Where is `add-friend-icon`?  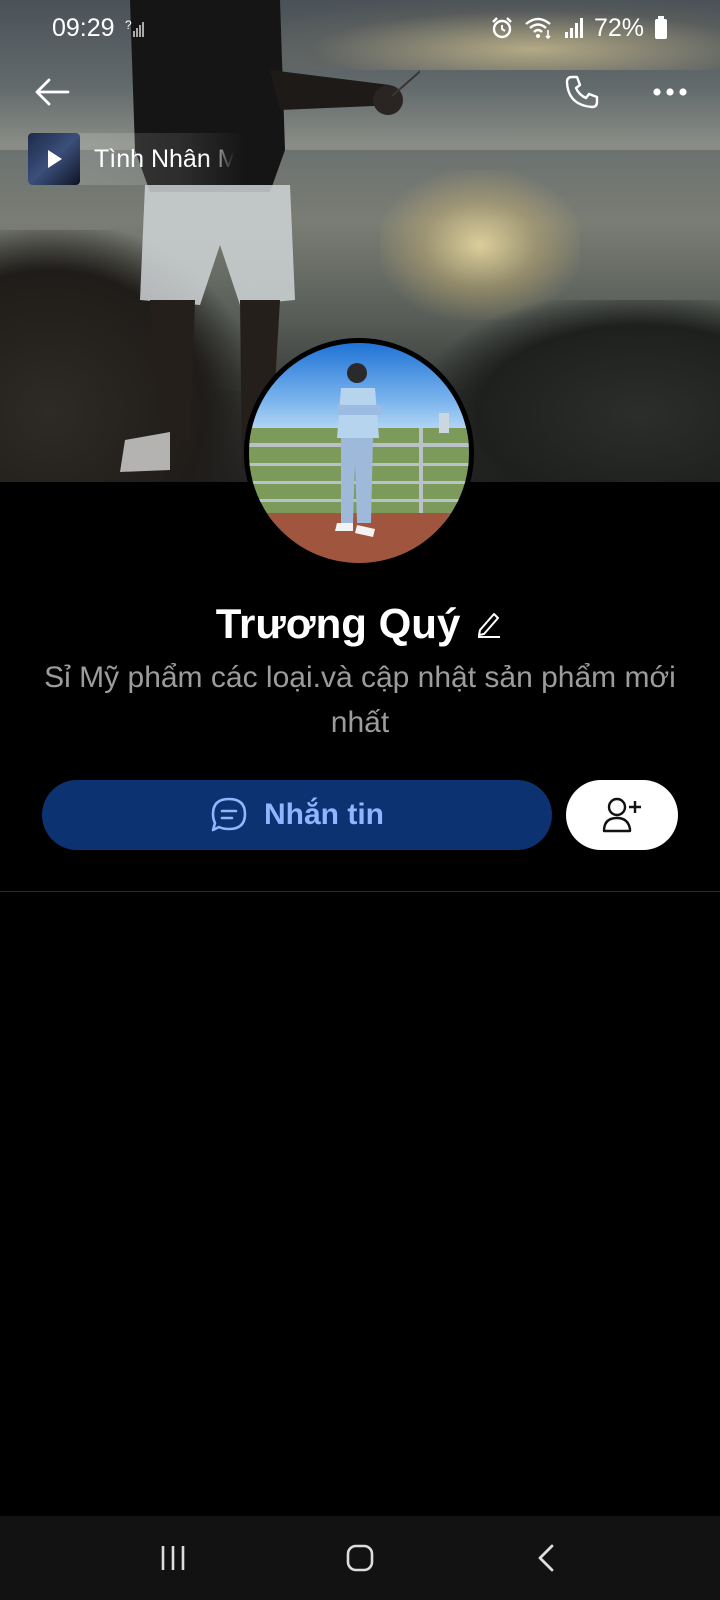
add-friend-icon is located at coordinates (621, 815).